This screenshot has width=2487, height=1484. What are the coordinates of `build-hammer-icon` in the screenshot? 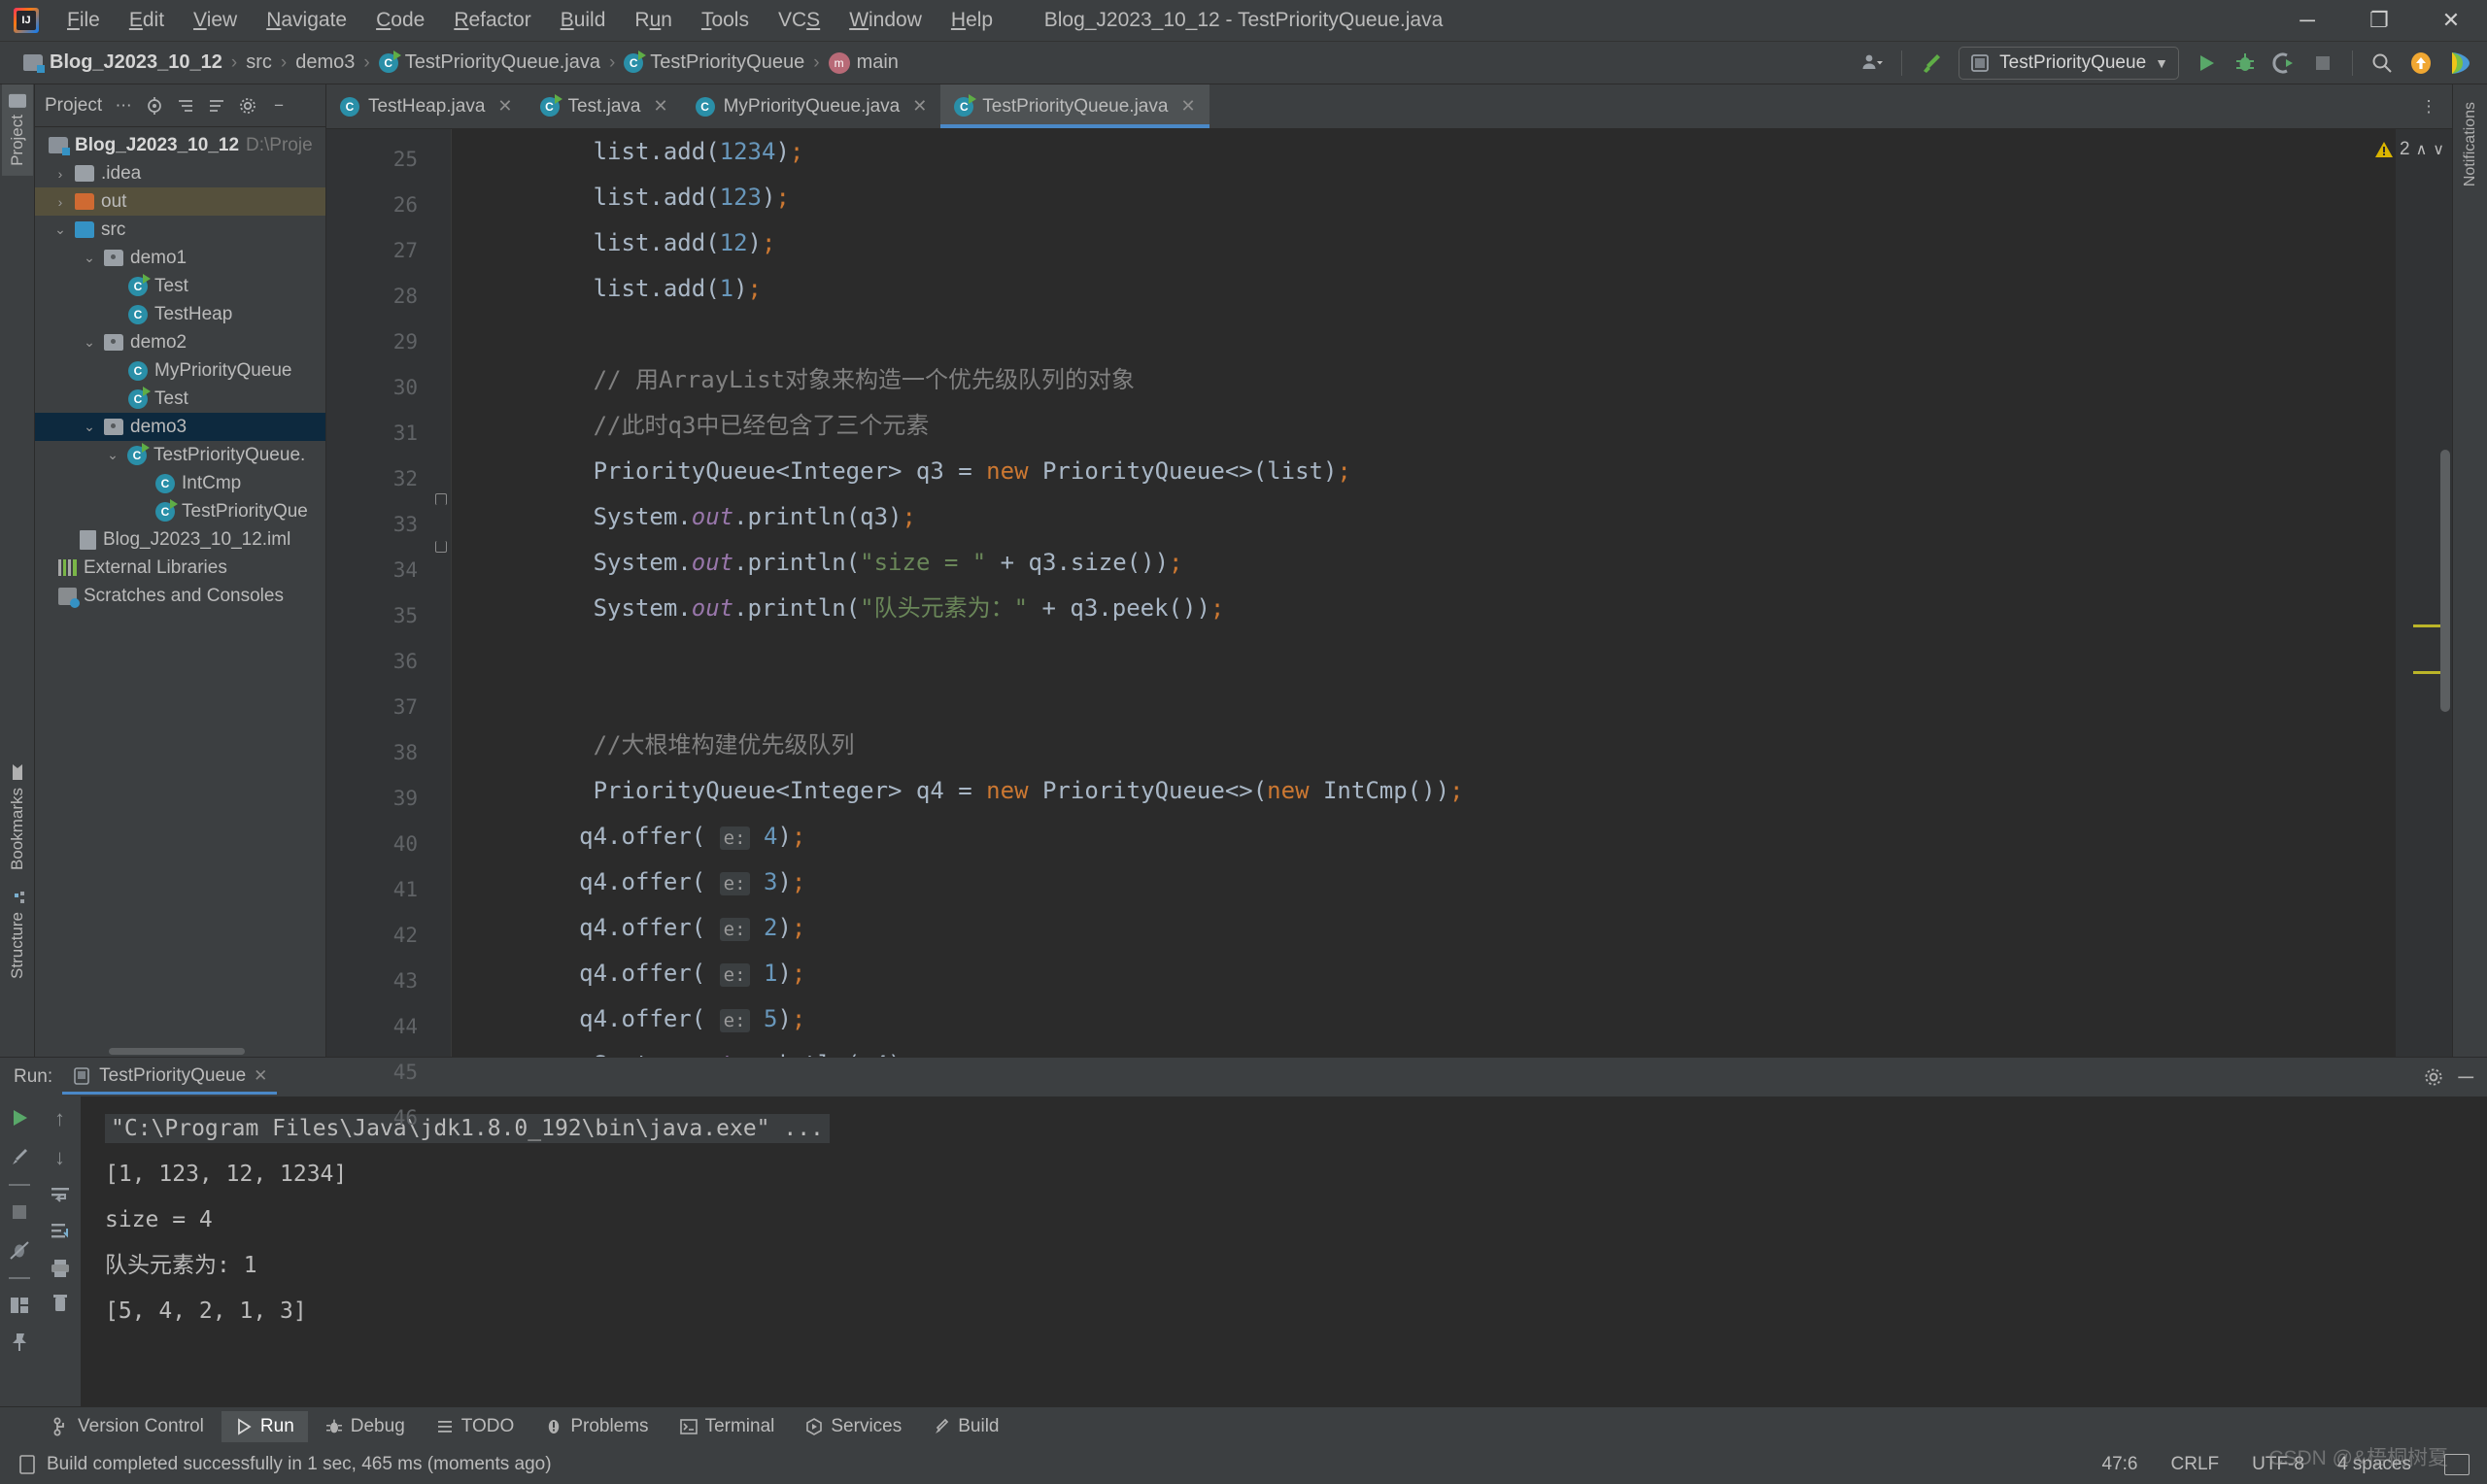 It's located at (1931, 64).